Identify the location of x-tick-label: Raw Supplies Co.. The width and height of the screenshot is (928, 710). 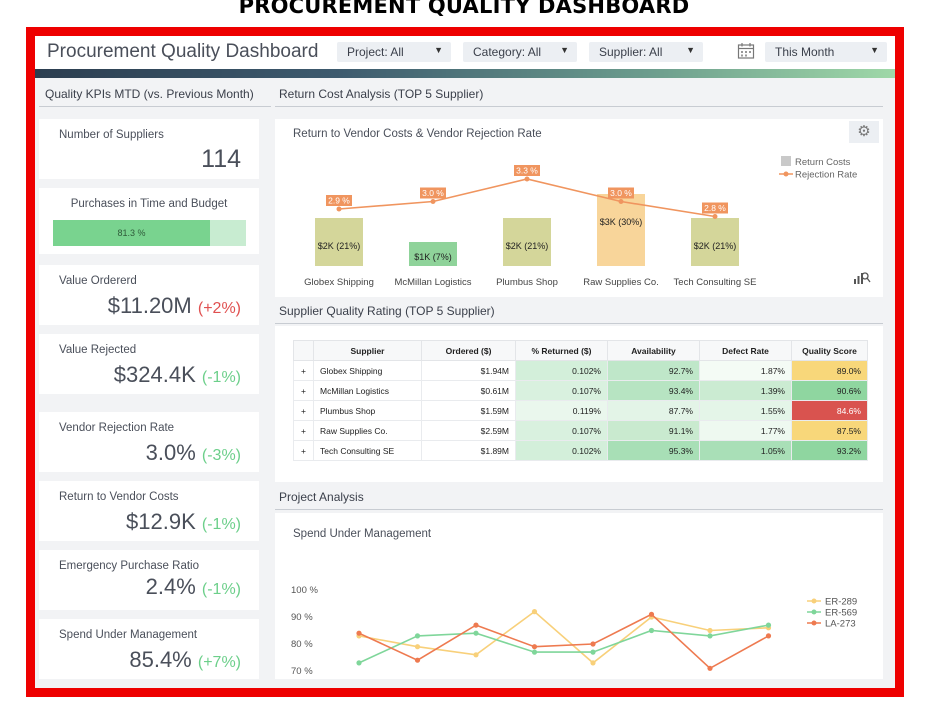
(621, 282).